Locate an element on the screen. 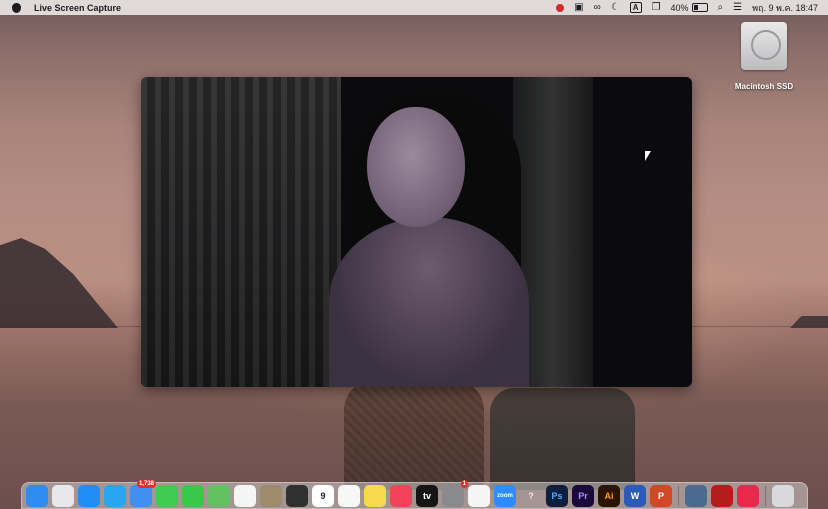 The image size is (828, 509). battery-level-fill is located at coordinates (696, 7).